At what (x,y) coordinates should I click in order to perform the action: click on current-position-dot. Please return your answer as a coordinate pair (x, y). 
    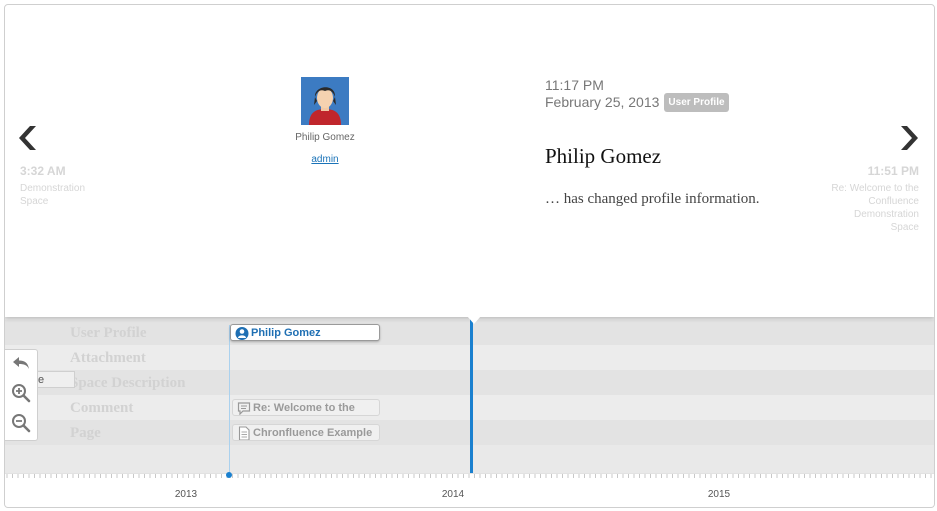
    Looking at the image, I should click on (229, 475).